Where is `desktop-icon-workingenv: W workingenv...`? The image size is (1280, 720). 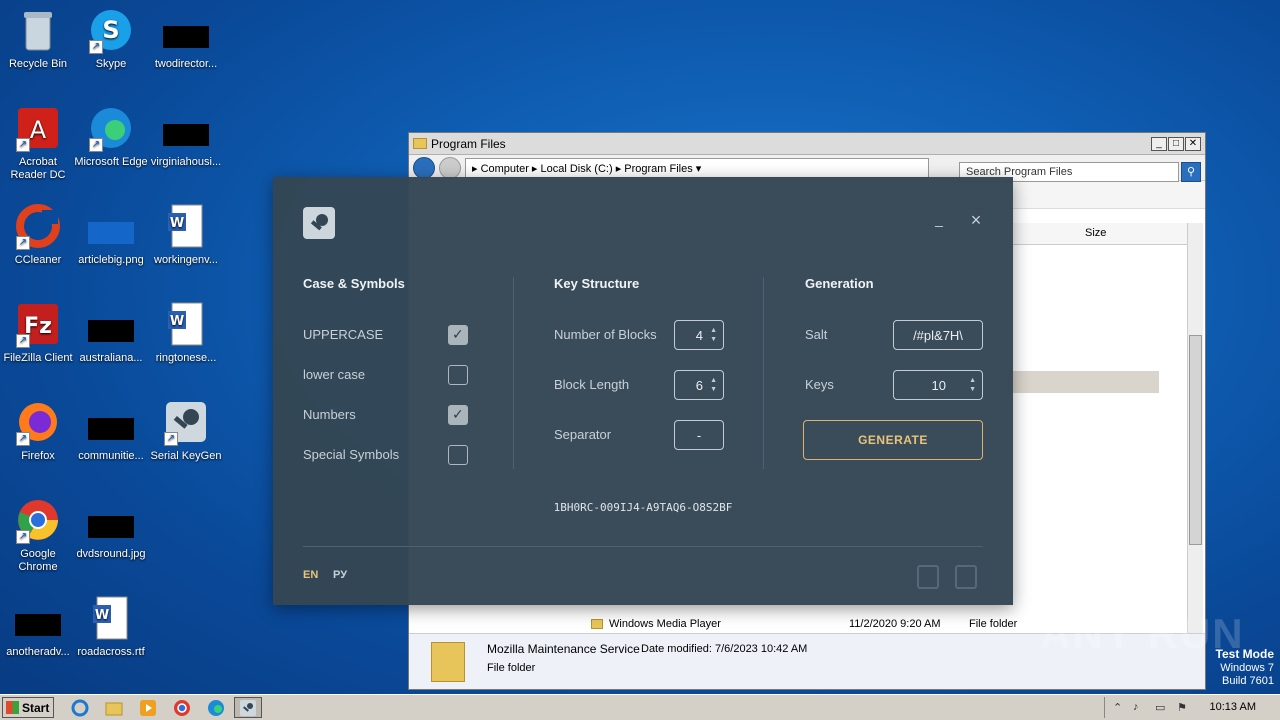
desktop-icon-workingenv: W workingenv... is located at coordinates (186, 234).